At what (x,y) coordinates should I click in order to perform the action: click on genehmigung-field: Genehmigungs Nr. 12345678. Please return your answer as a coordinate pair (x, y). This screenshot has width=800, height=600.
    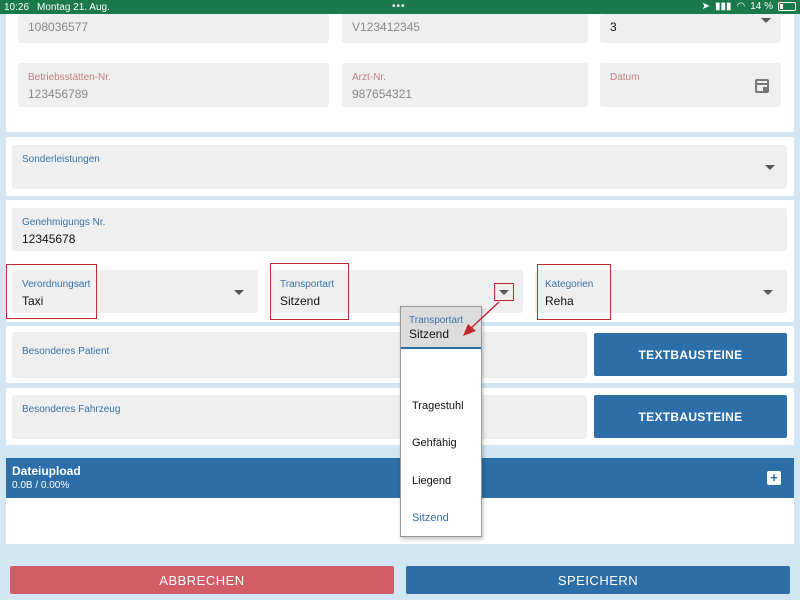
    Looking at the image, I should click on (399, 229).